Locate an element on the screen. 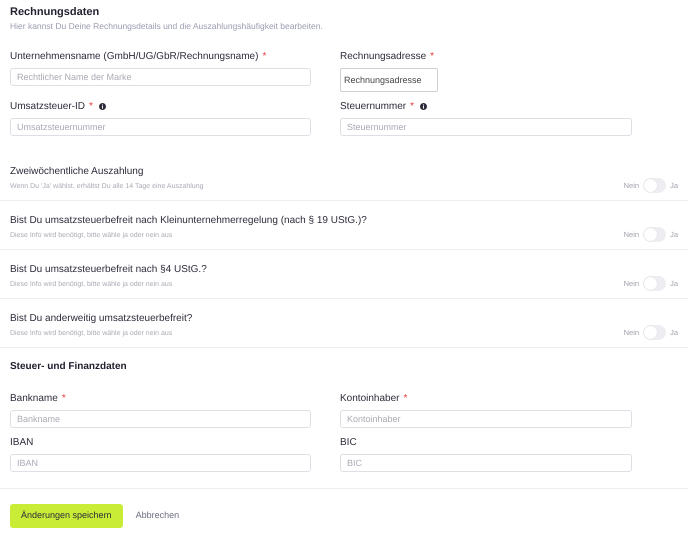  save-button: Änderungen speichern is located at coordinates (66, 516).